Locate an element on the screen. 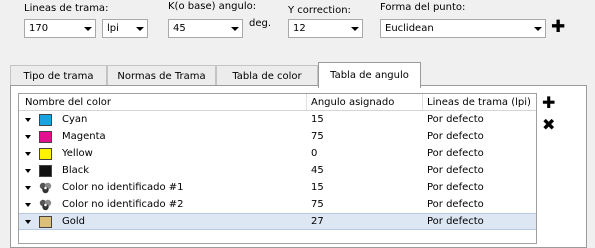  add-row-plus-icon: ✚ is located at coordinates (548, 103).